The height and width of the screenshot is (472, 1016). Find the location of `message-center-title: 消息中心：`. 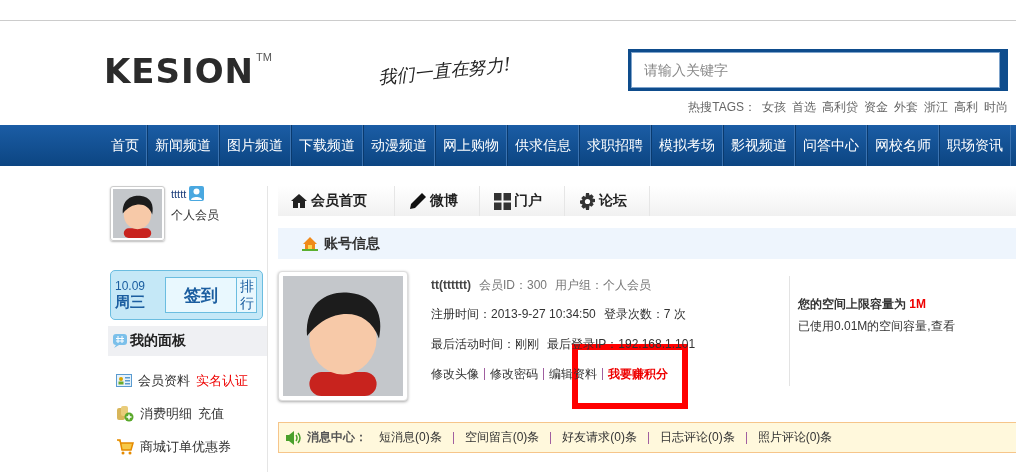

message-center-title: 消息中心： is located at coordinates (337, 437).